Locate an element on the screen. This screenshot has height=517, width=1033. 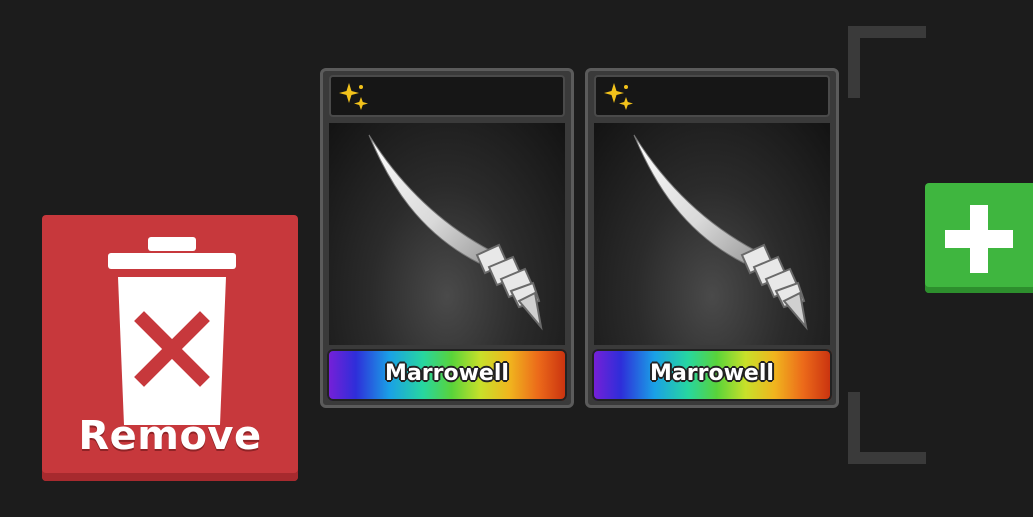
plus-icon is located at coordinates (979, 239).